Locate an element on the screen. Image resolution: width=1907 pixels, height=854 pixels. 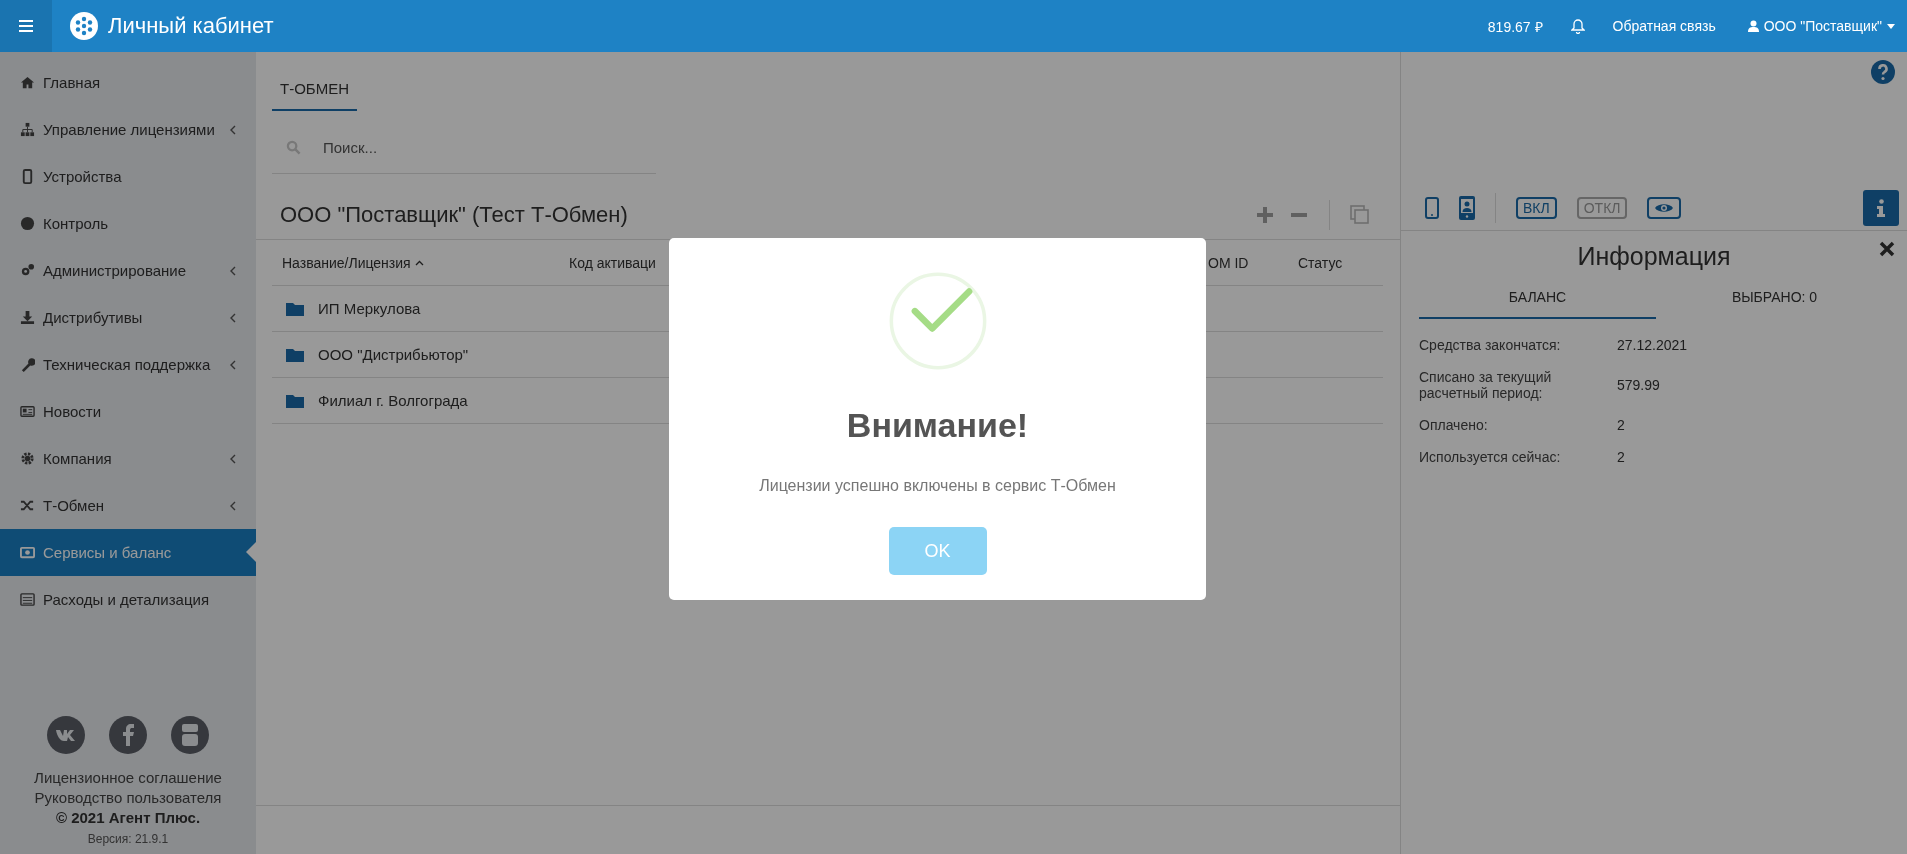
eye-icon is located at coordinates (1664, 208).